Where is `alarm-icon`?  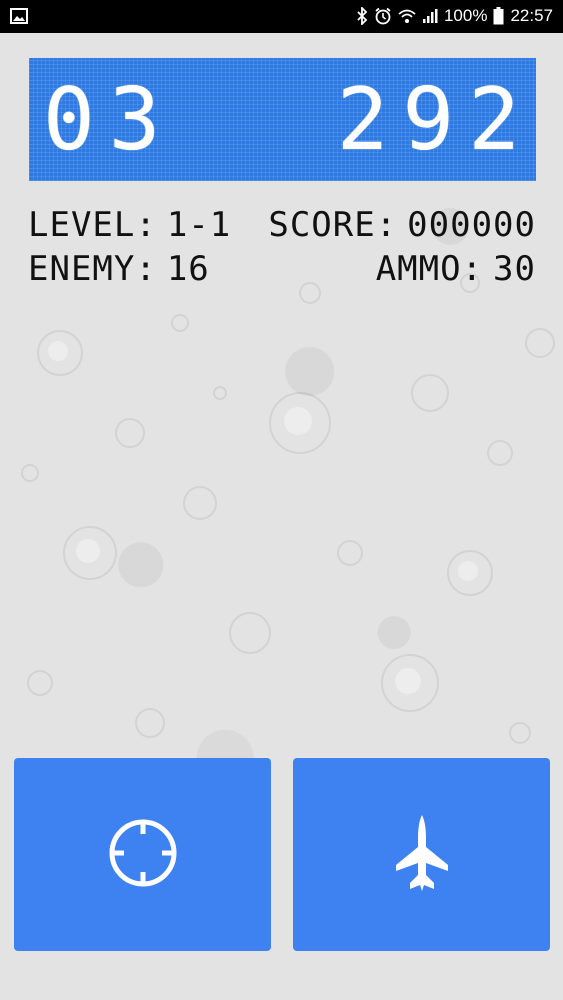 alarm-icon is located at coordinates (383, 16).